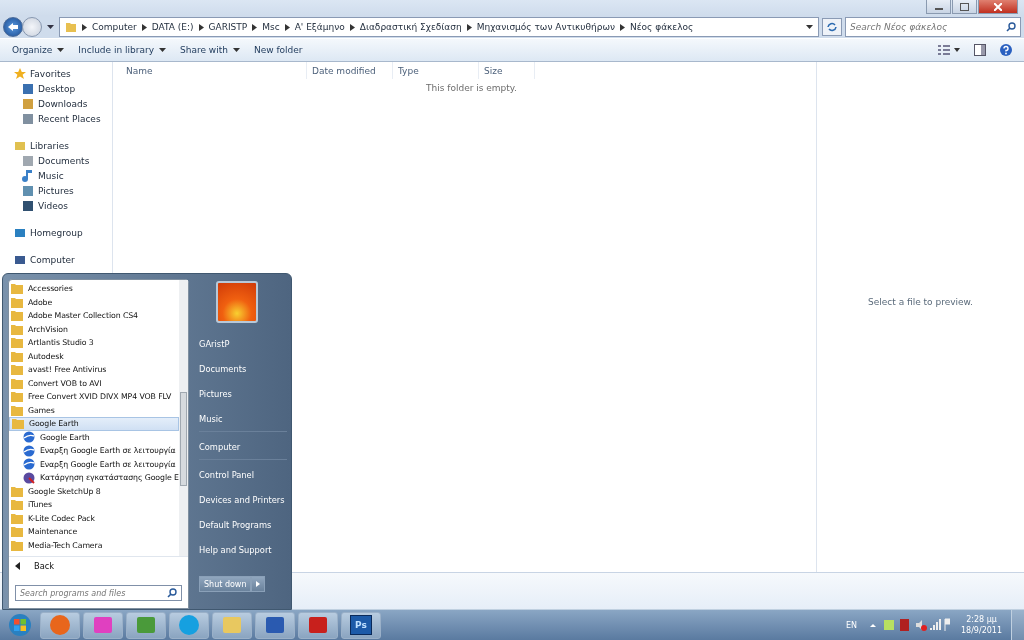 The image size is (1024, 640). Describe the element at coordinates (98, 565) in the screenshot. I see `back-button: Back` at that location.